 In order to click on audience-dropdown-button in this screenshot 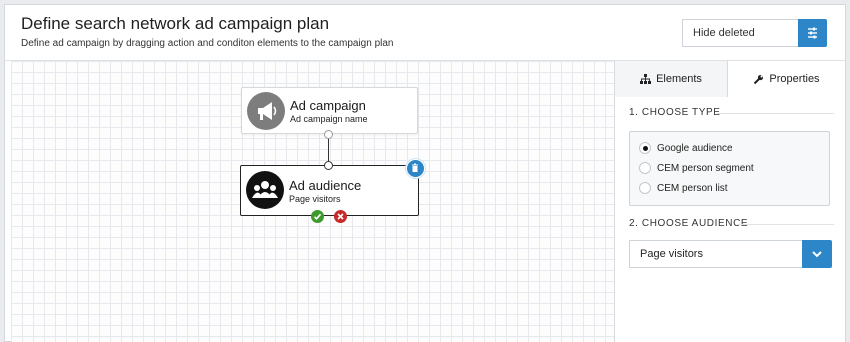, I will do `click(817, 254)`.